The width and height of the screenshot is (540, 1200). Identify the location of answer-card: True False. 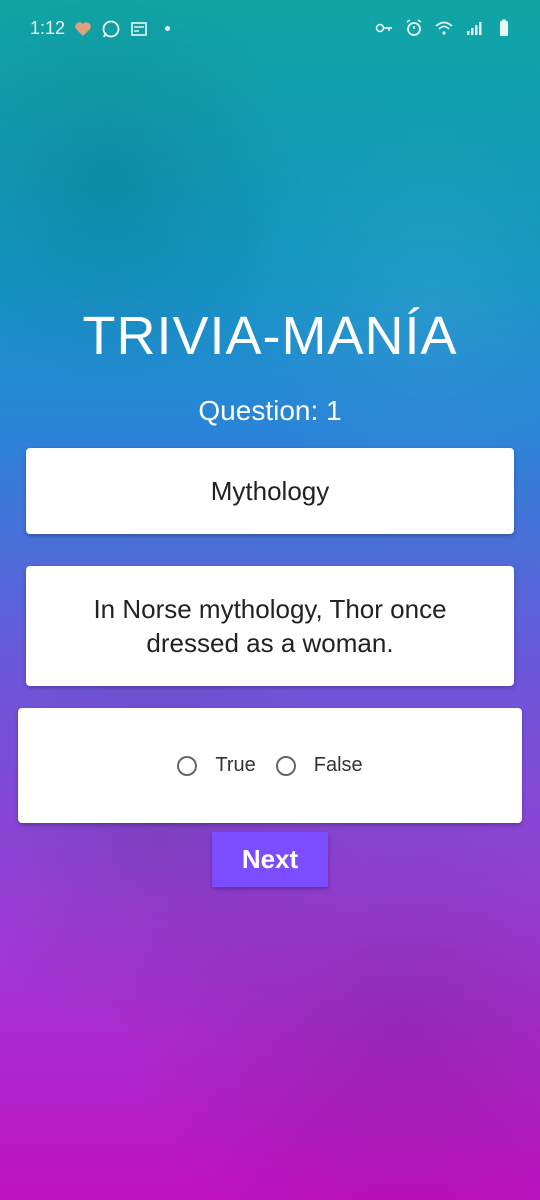
(270, 765).